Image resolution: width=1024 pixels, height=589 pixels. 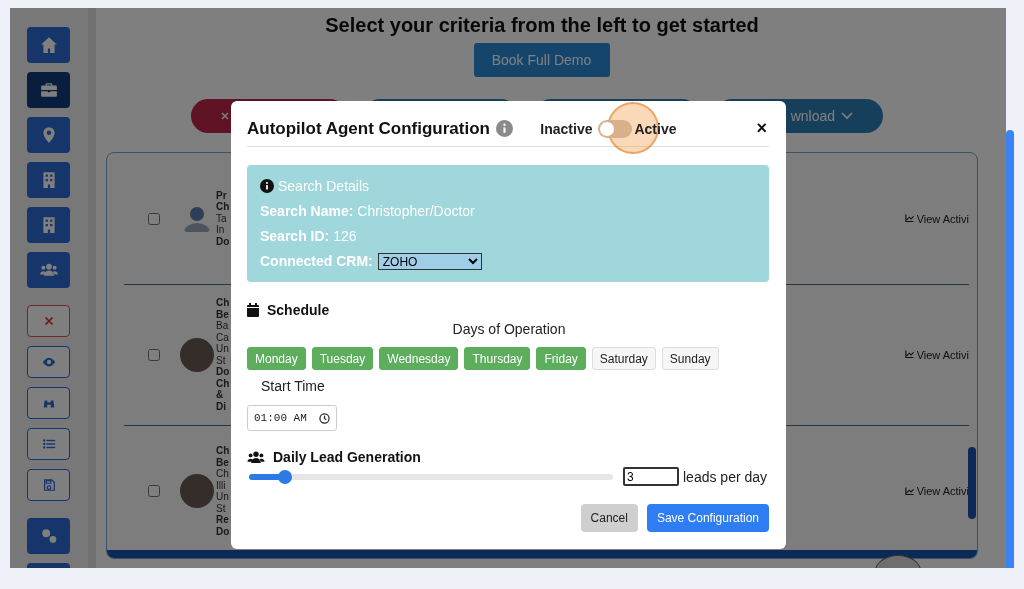 I want to click on slider-thumb, so click(x=285, y=476).